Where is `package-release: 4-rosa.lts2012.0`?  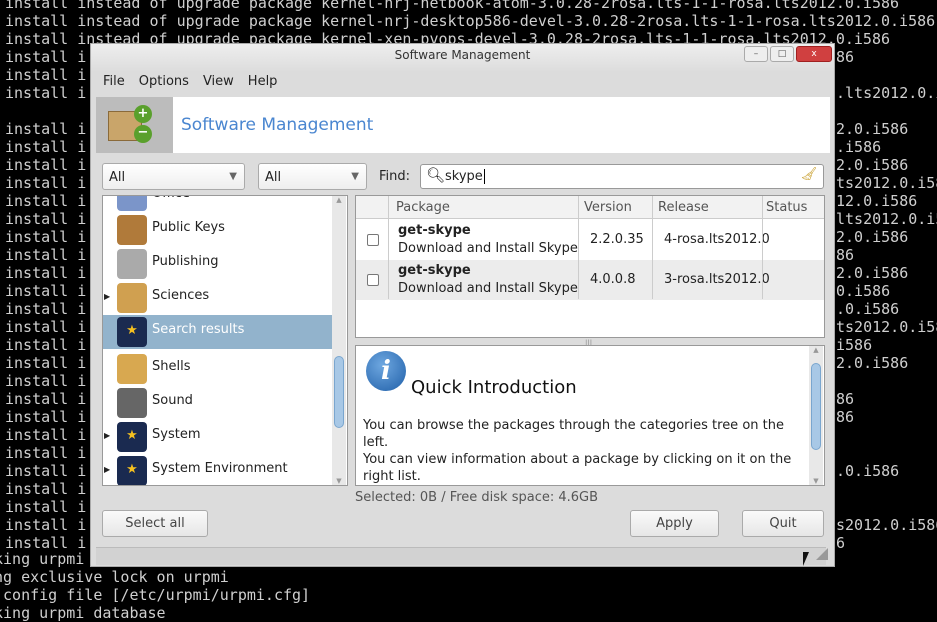
package-release: 4-rosa.lts2012.0 is located at coordinates (717, 239).